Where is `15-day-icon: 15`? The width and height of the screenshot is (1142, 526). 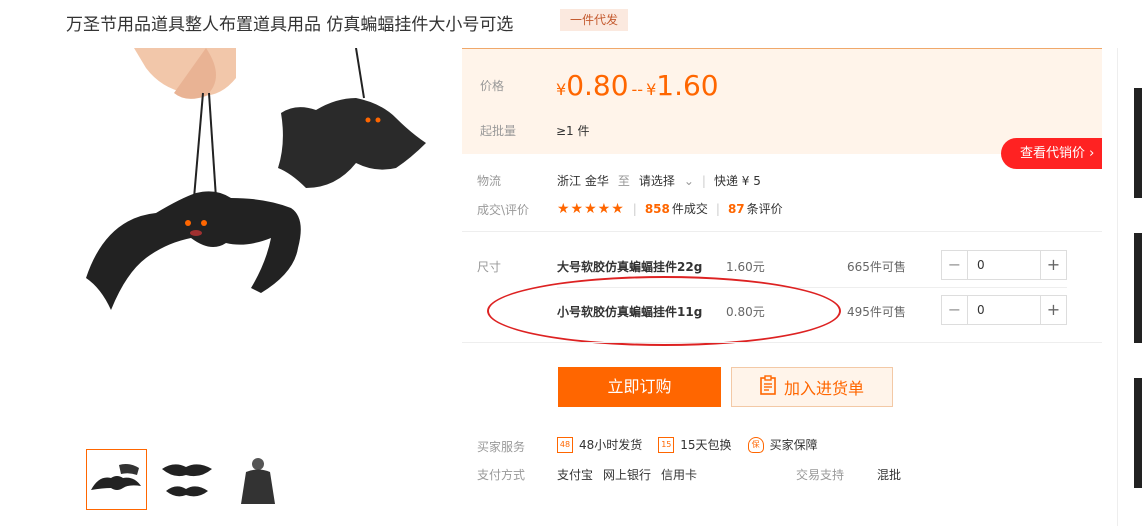 15-day-icon: 15 is located at coordinates (666, 444).